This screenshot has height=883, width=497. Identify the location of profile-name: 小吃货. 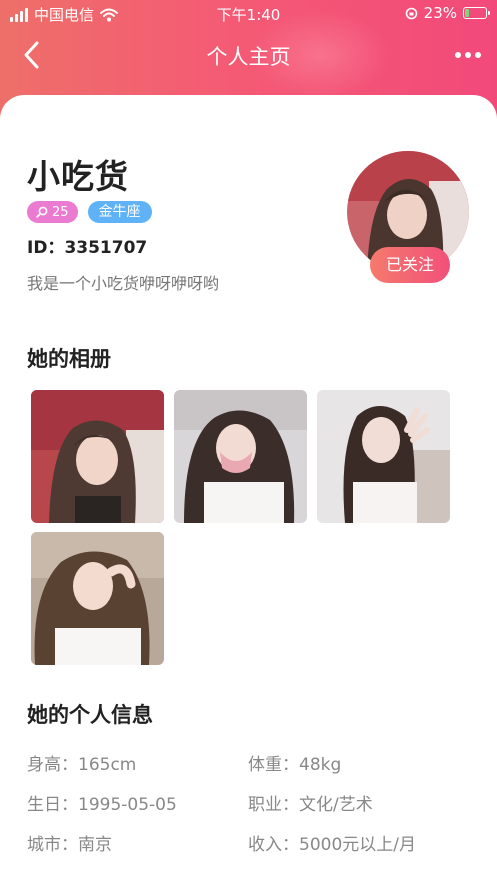
(78, 176).